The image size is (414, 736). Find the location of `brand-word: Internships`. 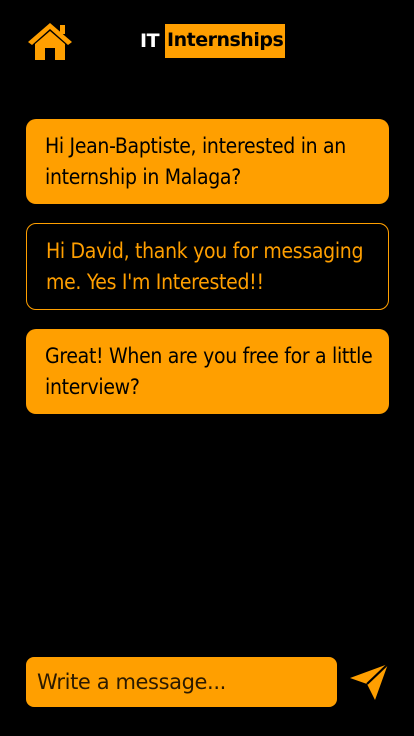

brand-word: Internships is located at coordinates (225, 41).